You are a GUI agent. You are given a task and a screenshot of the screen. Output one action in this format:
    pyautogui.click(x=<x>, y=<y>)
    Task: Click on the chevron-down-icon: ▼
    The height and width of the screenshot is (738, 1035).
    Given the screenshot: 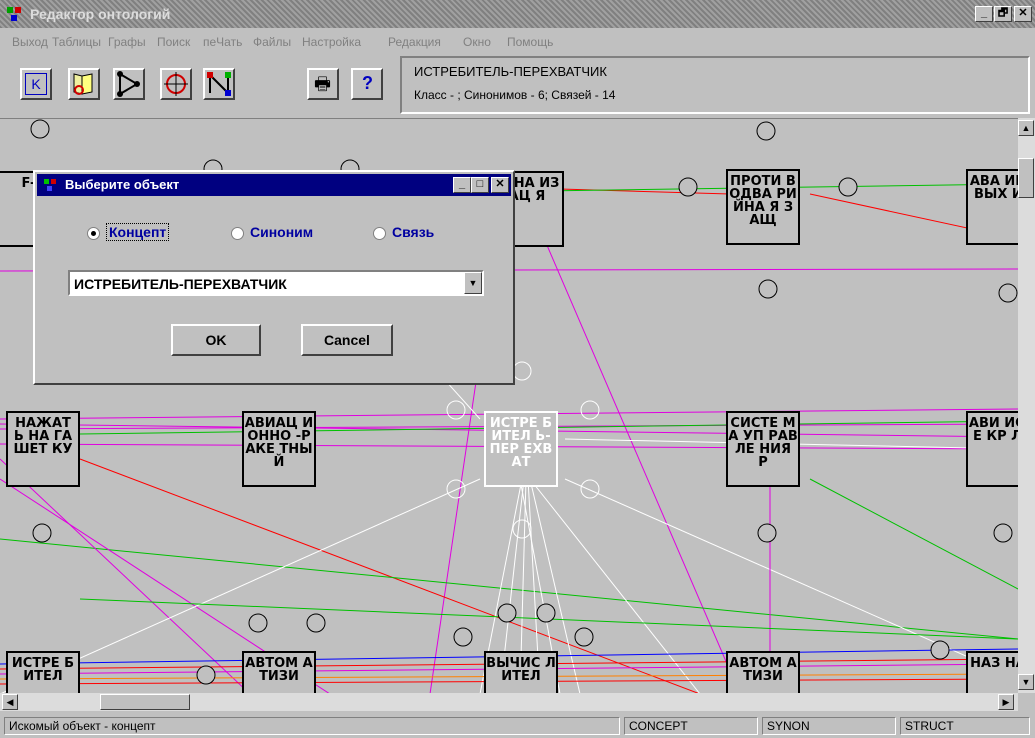 What is the action you would take?
    pyautogui.click(x=473, y=283)
    